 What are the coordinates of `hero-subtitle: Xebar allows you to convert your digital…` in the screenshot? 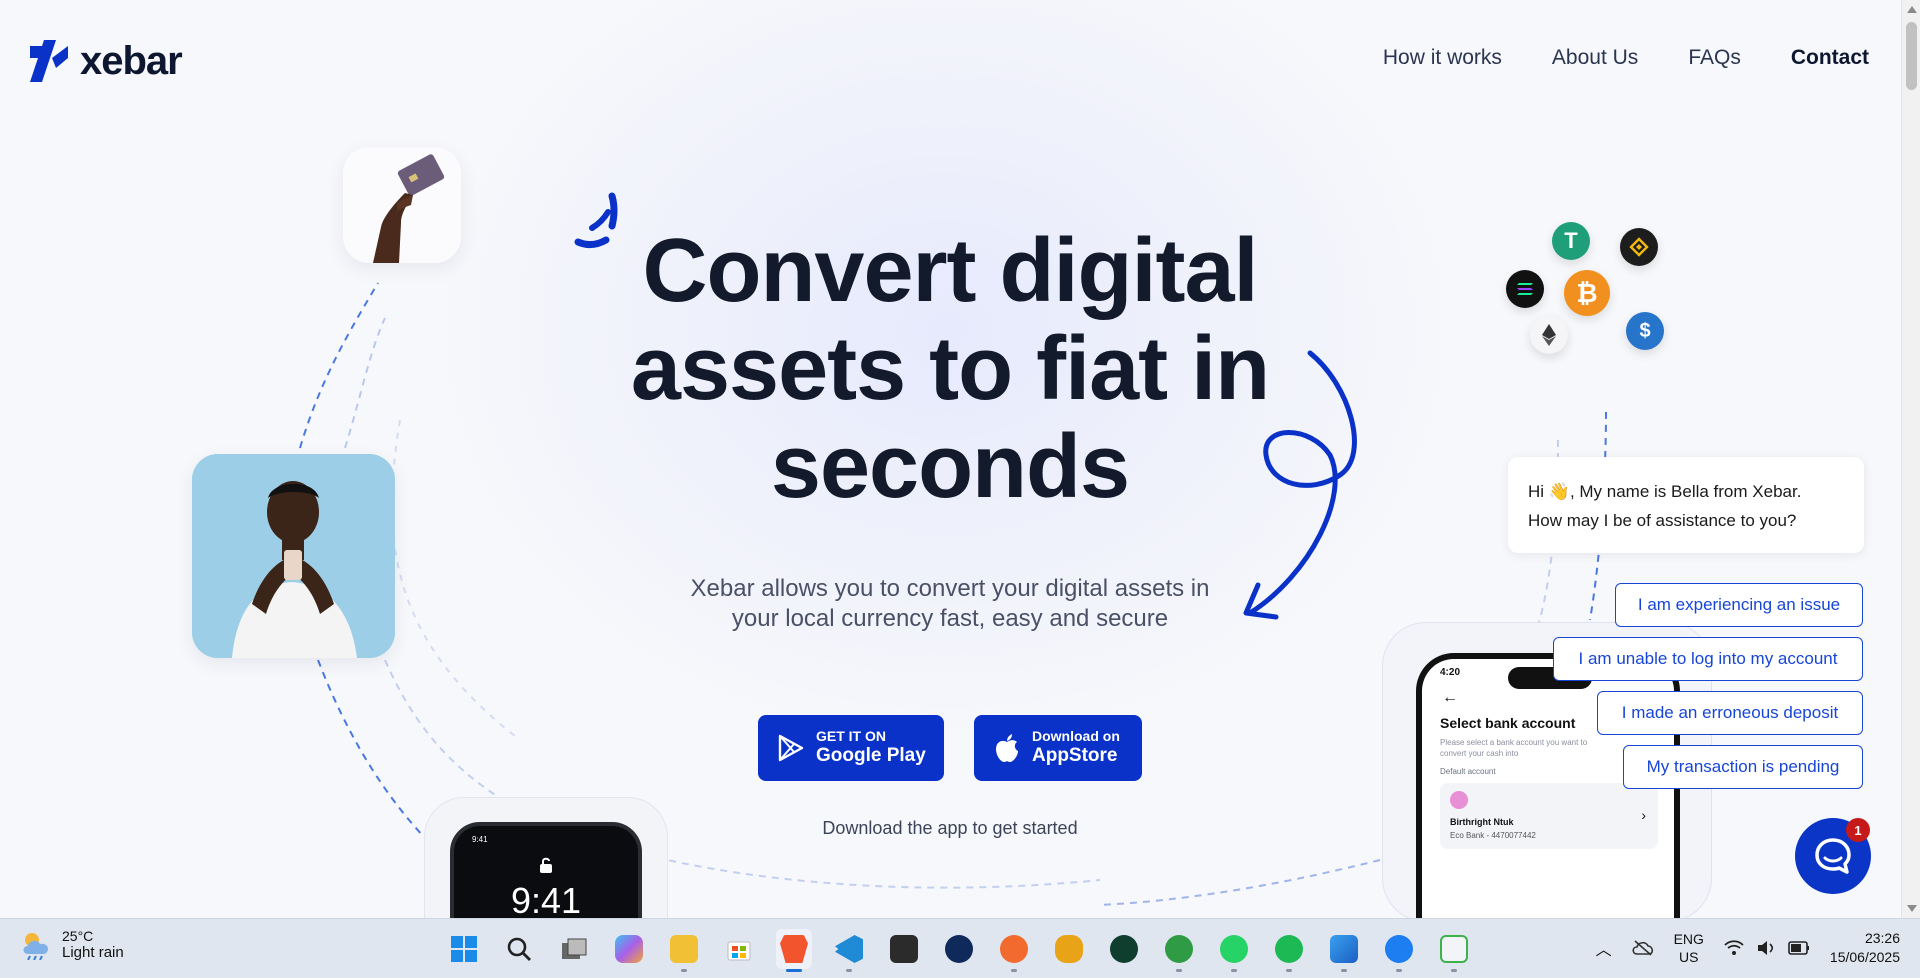 It's located at (950, 604).